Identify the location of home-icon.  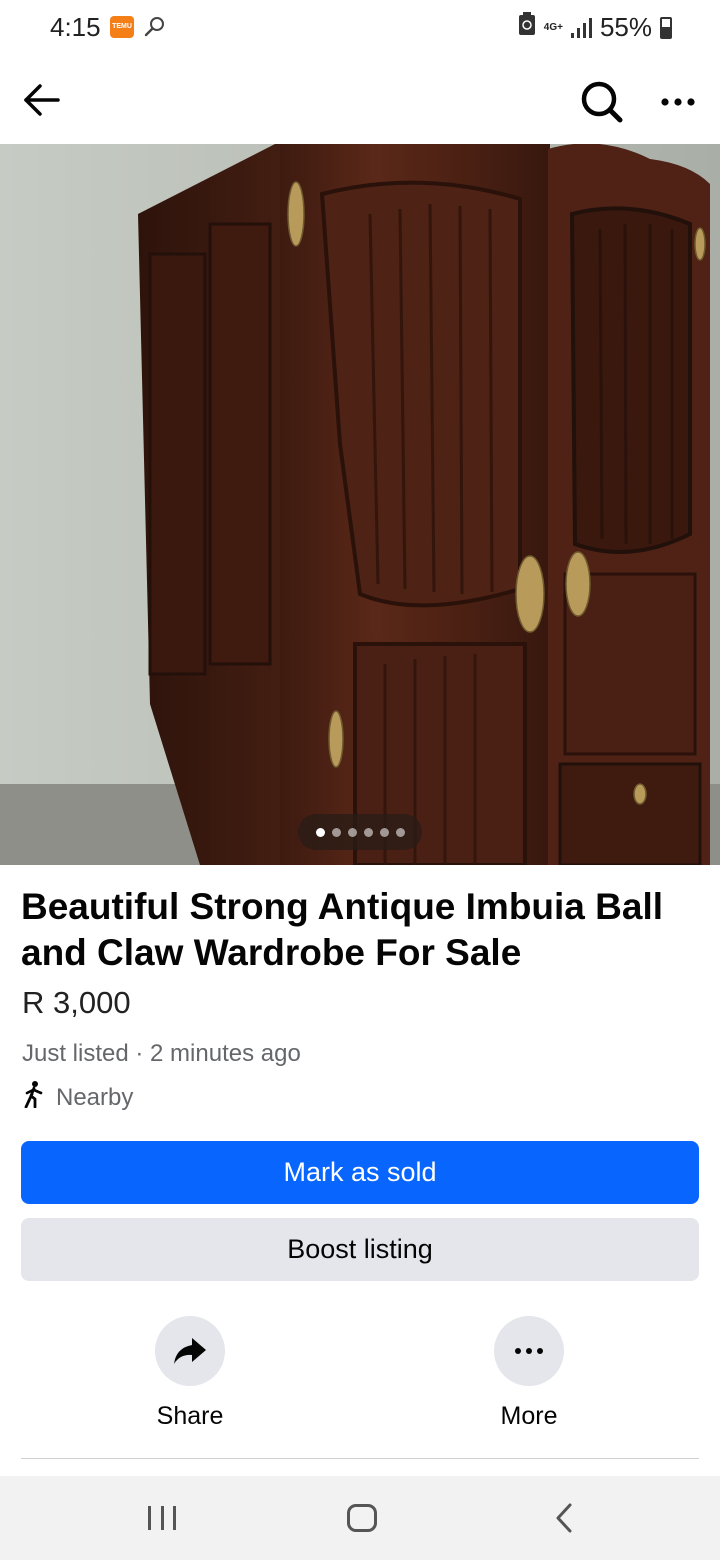
(362, 1518).